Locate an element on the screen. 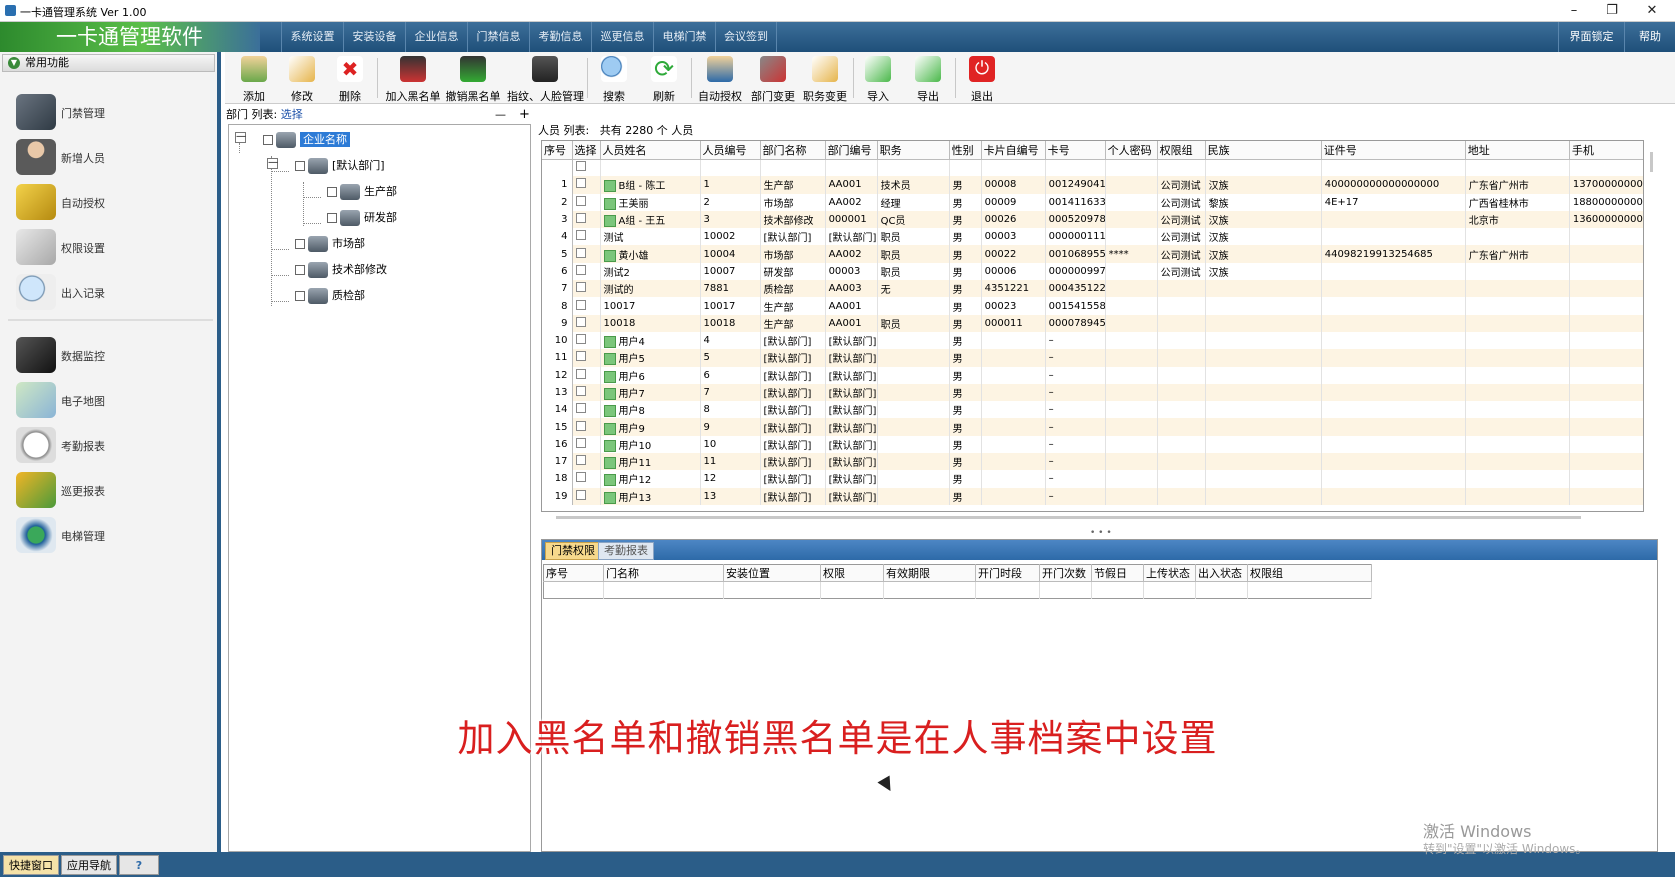  column-header: 职务 is located at coordinates (913, 150).